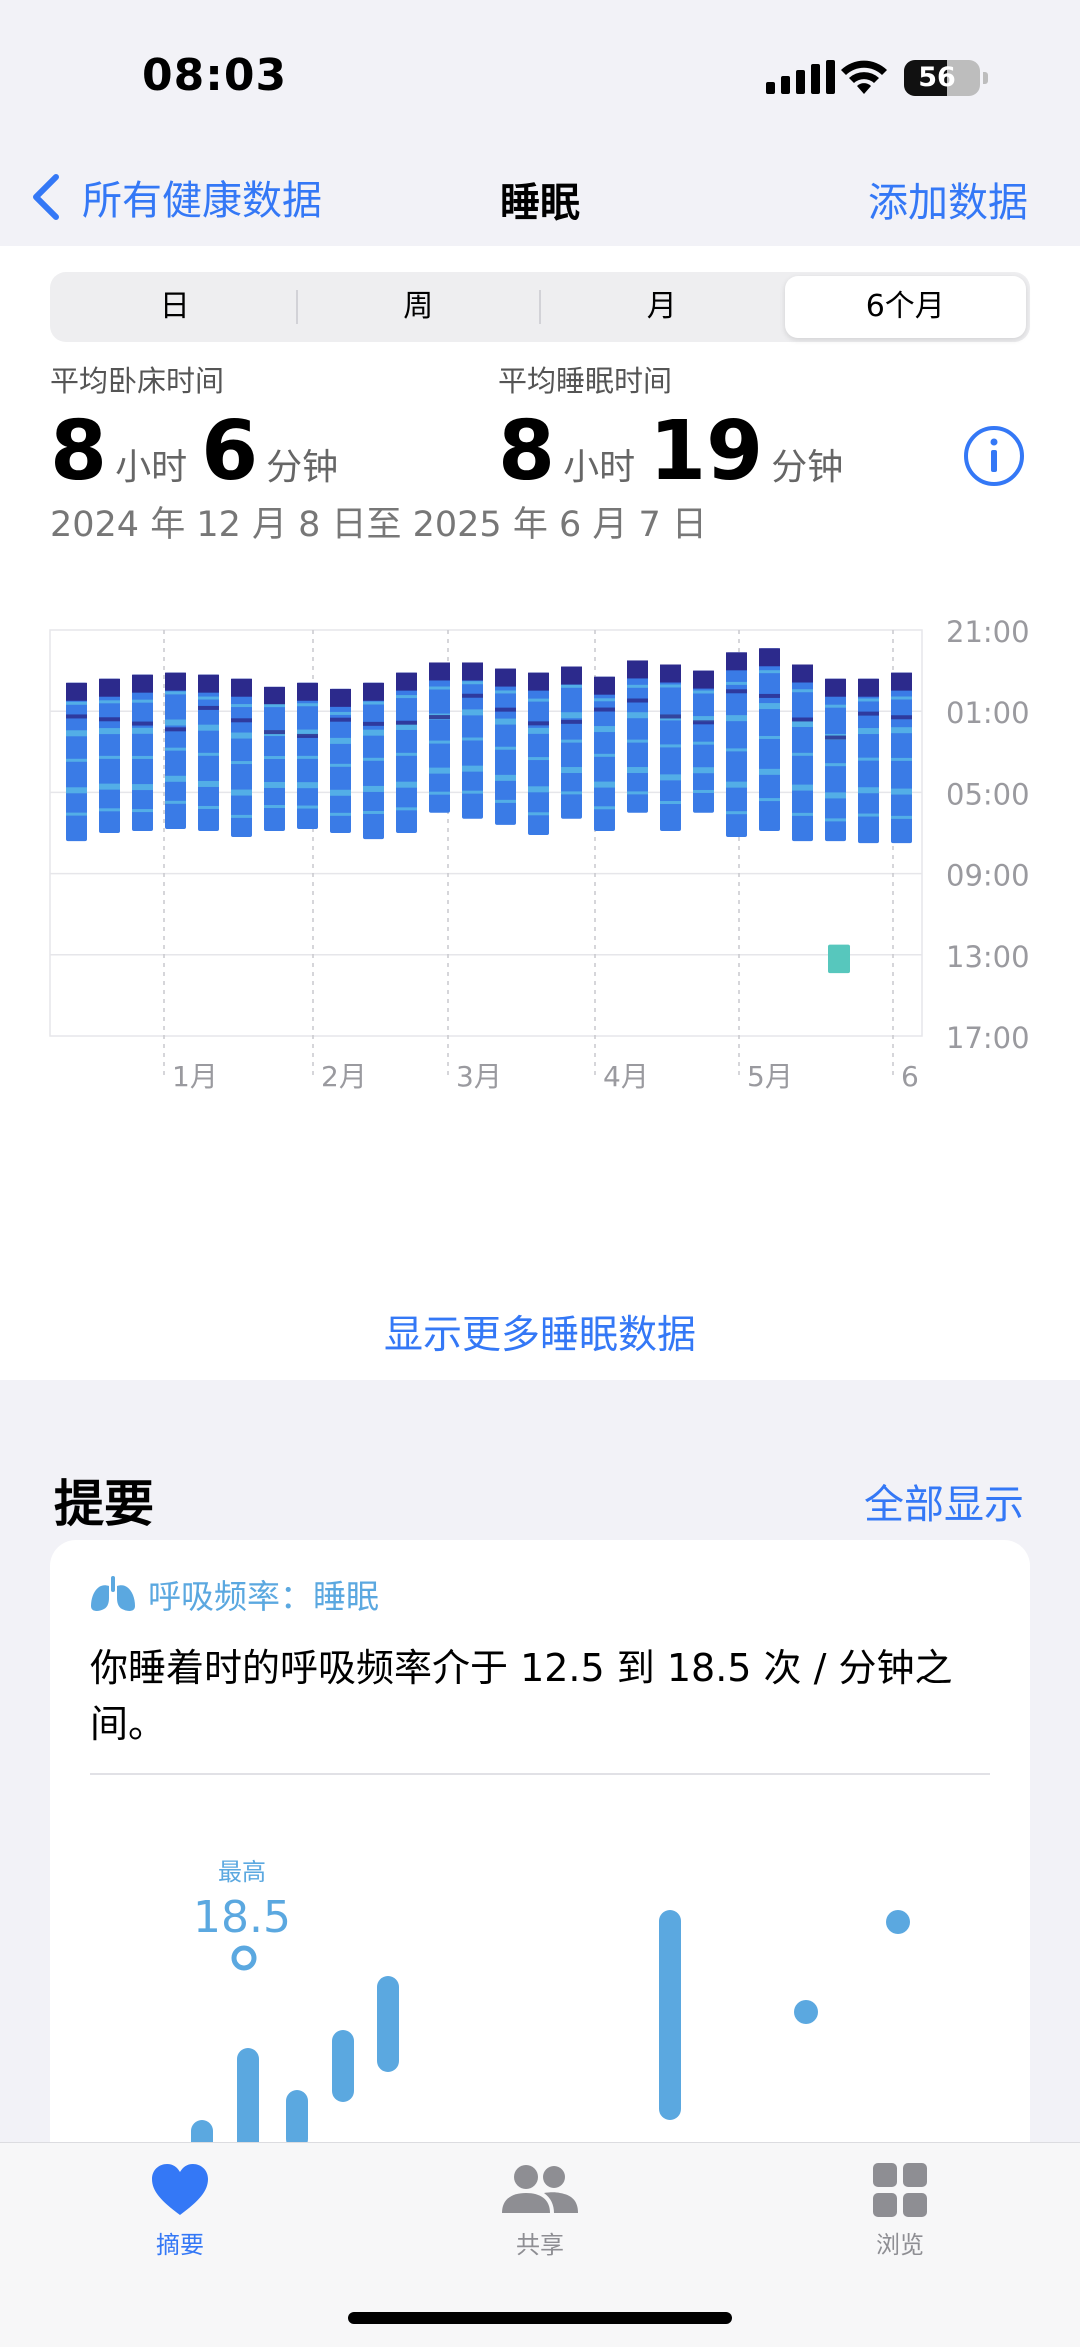 This screenshot has width=1080, height=2347. I want to click on hours-unit: 小时, so click(599, 467).